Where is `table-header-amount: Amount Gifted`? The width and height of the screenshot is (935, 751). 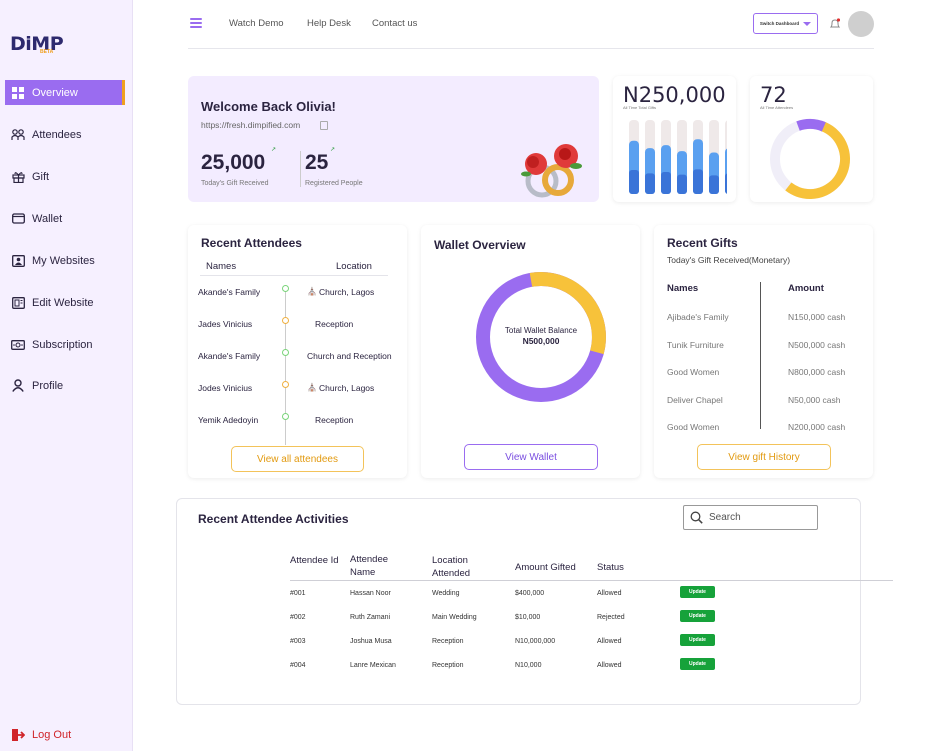
table-header-amount: Amount Gifted is located at coordinates (545, 567).